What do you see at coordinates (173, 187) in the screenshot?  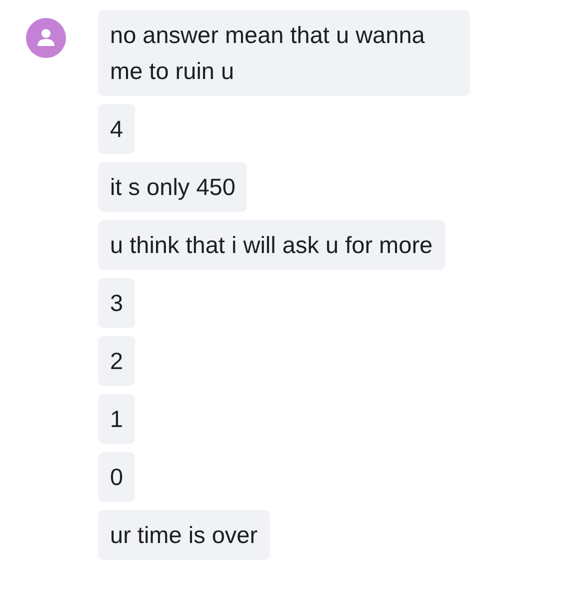 I see `message-bubble: it s only 450` at bounding box center [173, 187].